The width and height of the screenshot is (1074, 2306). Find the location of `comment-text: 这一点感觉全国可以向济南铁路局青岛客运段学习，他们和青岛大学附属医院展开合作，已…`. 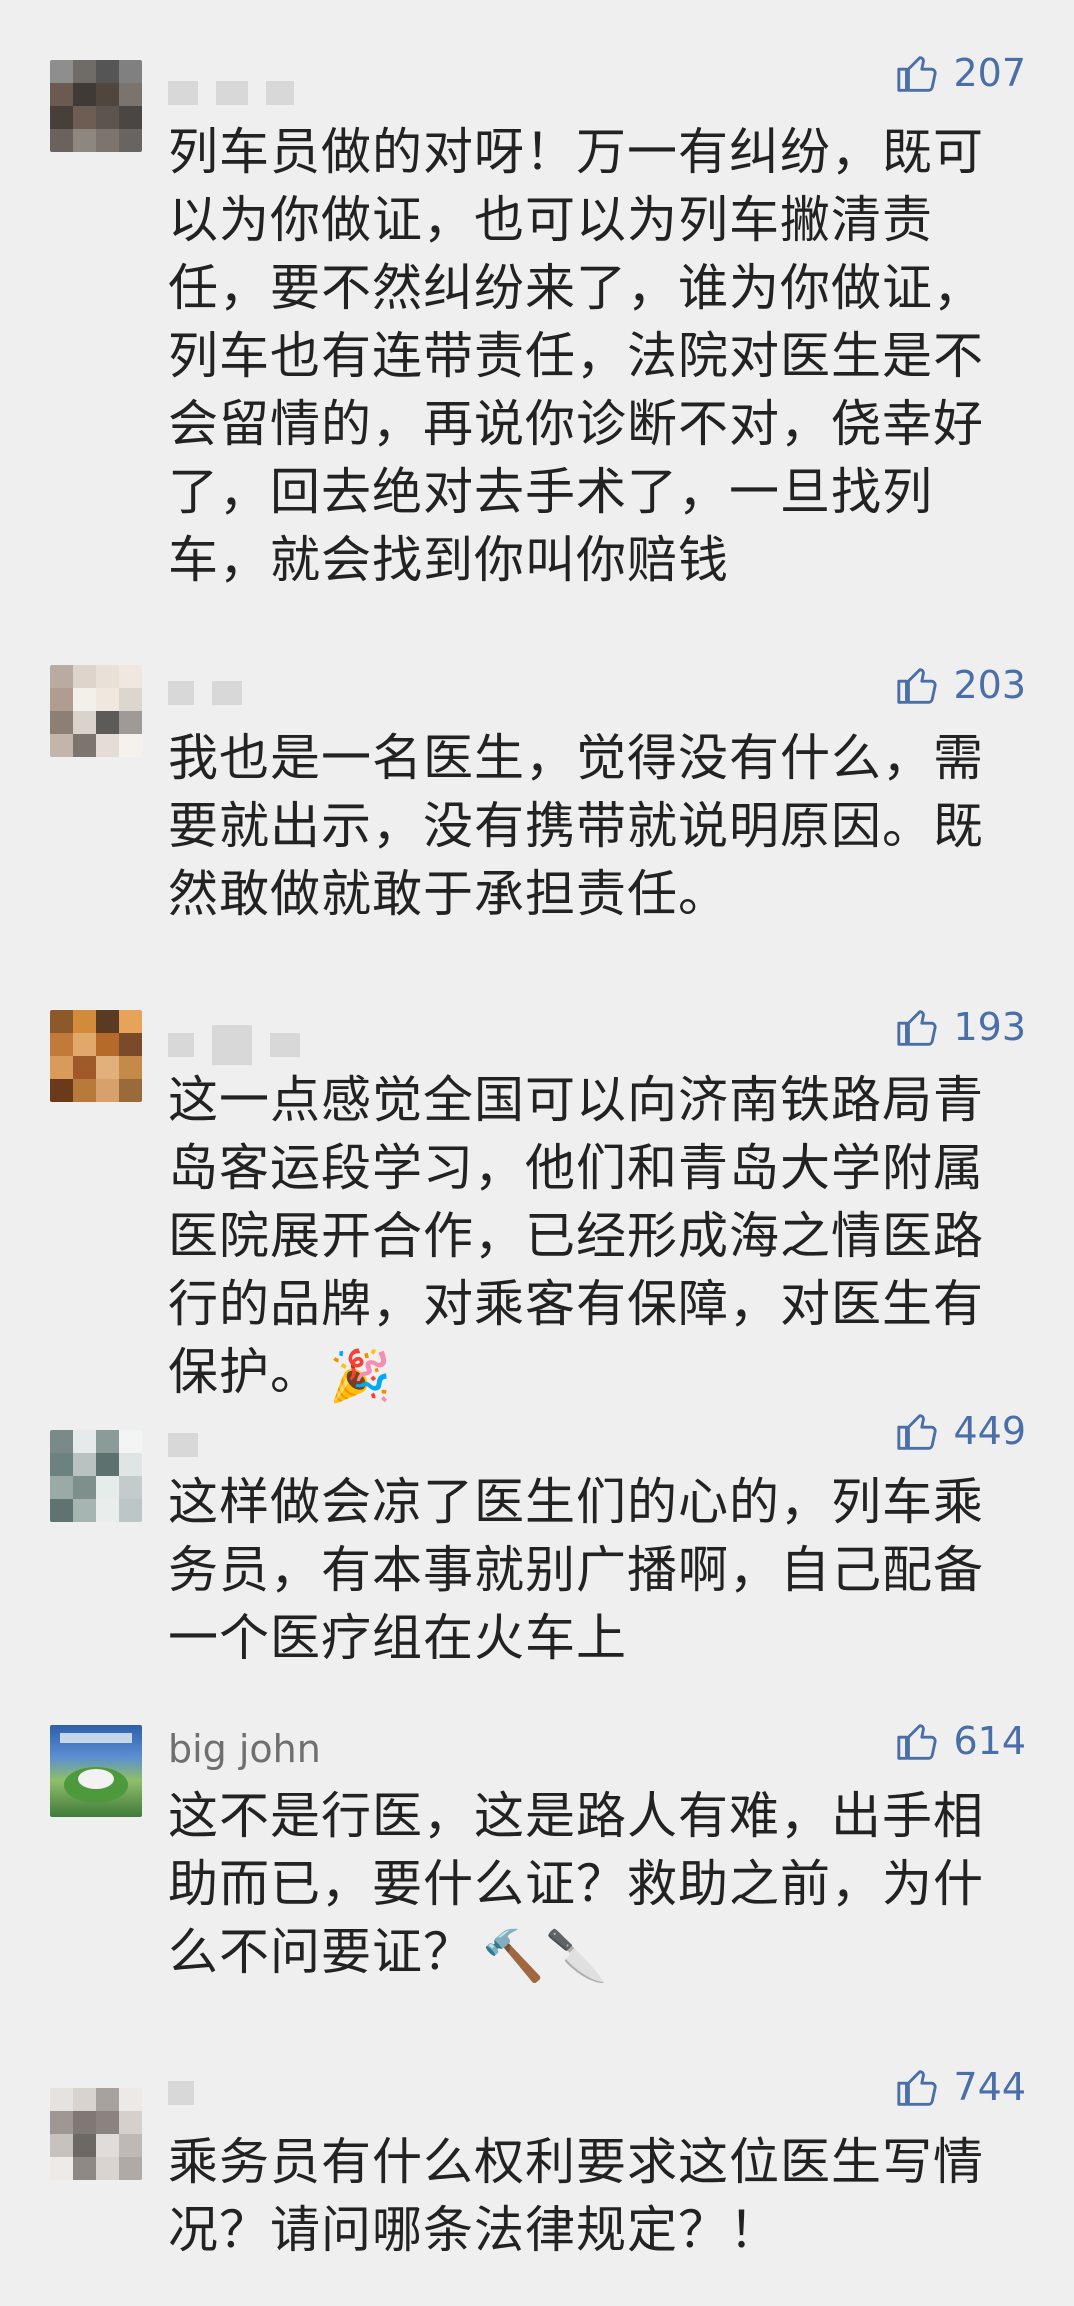

comment-text: 这一点感觉全国可以向济南铁路局青岛客运段学习，他们和青岛大学附属医院展开合作，已… is located at coordinates (598, 1238).